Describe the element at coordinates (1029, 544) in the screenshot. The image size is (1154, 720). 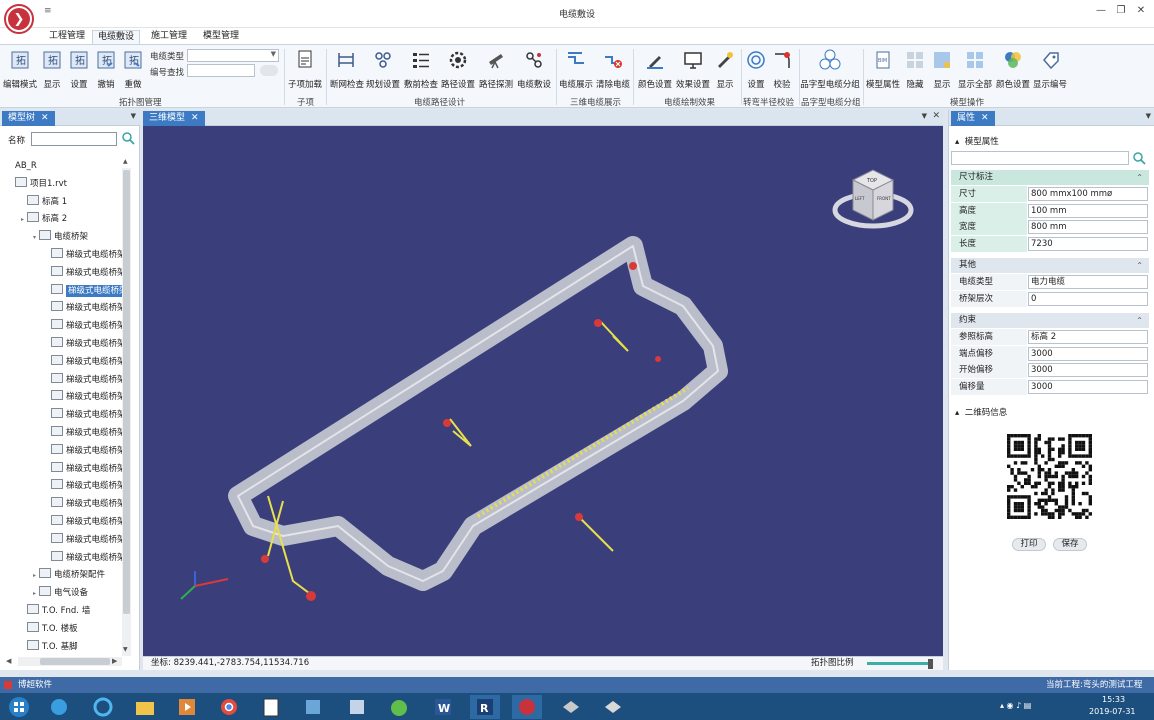
I see `print-button: 打印` at that location.